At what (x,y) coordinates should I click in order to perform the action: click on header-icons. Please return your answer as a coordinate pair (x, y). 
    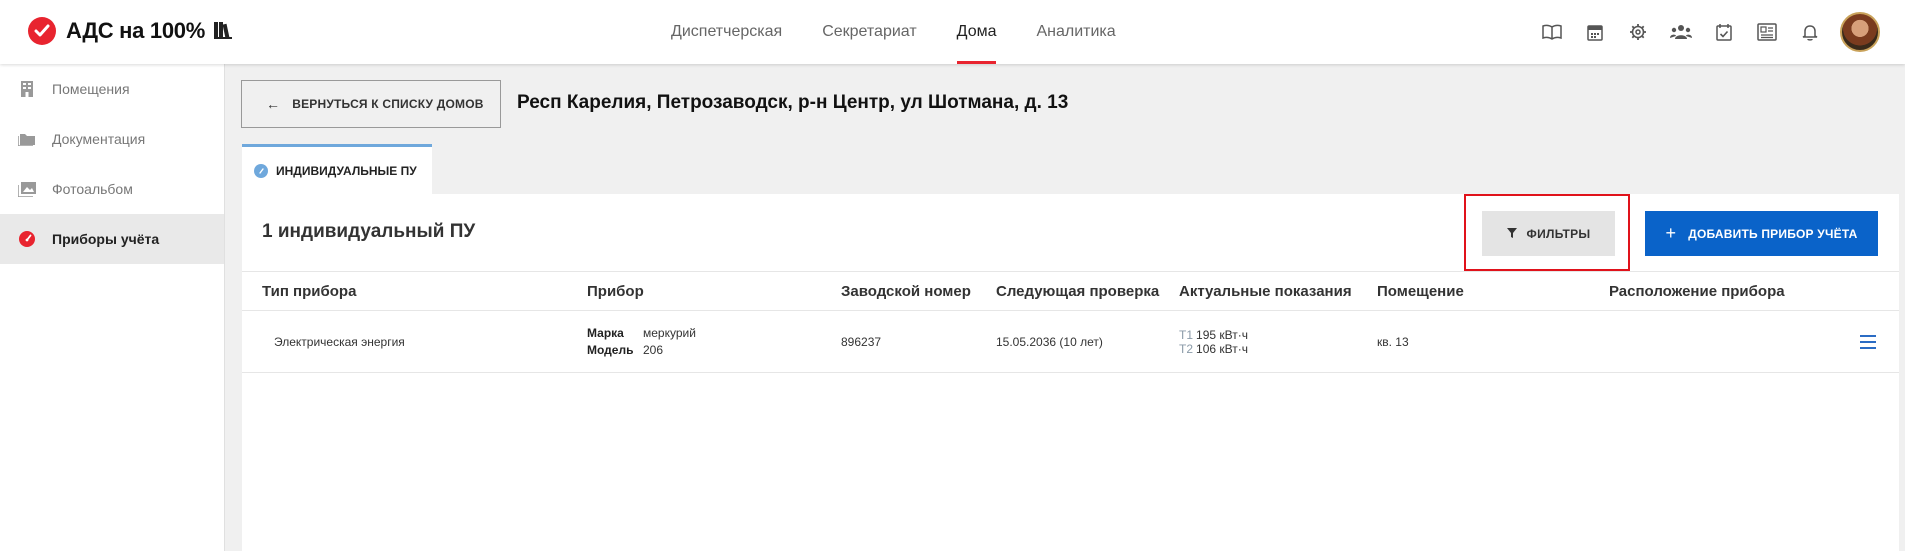
    Looking at the image, I should click on (1690, 32).